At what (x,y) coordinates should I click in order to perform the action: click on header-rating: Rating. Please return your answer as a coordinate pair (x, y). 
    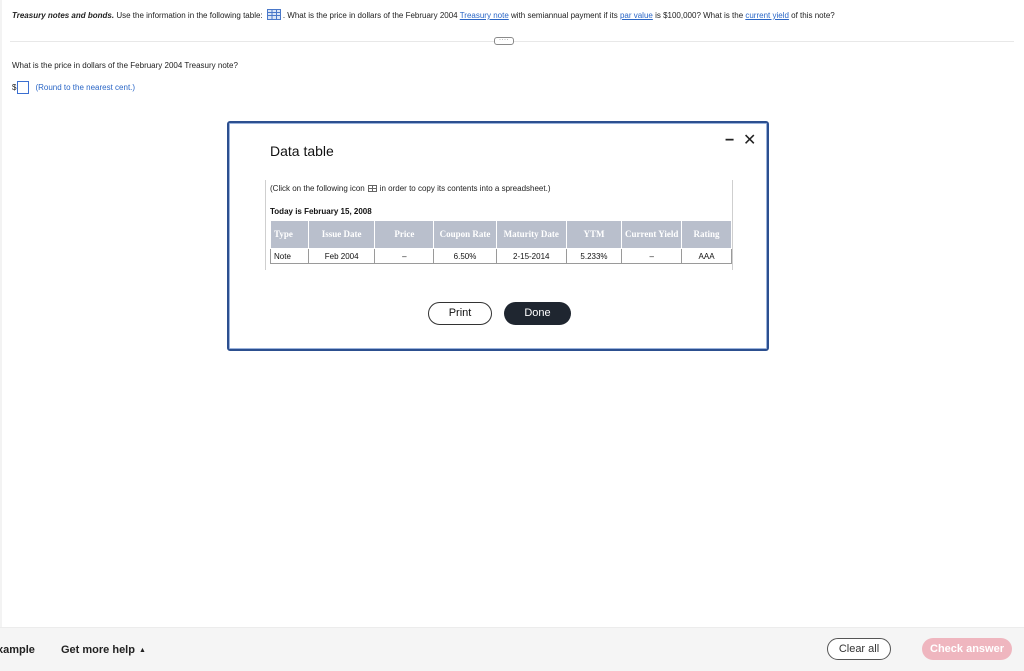
    Looking at the image, I should click on (706, 234).